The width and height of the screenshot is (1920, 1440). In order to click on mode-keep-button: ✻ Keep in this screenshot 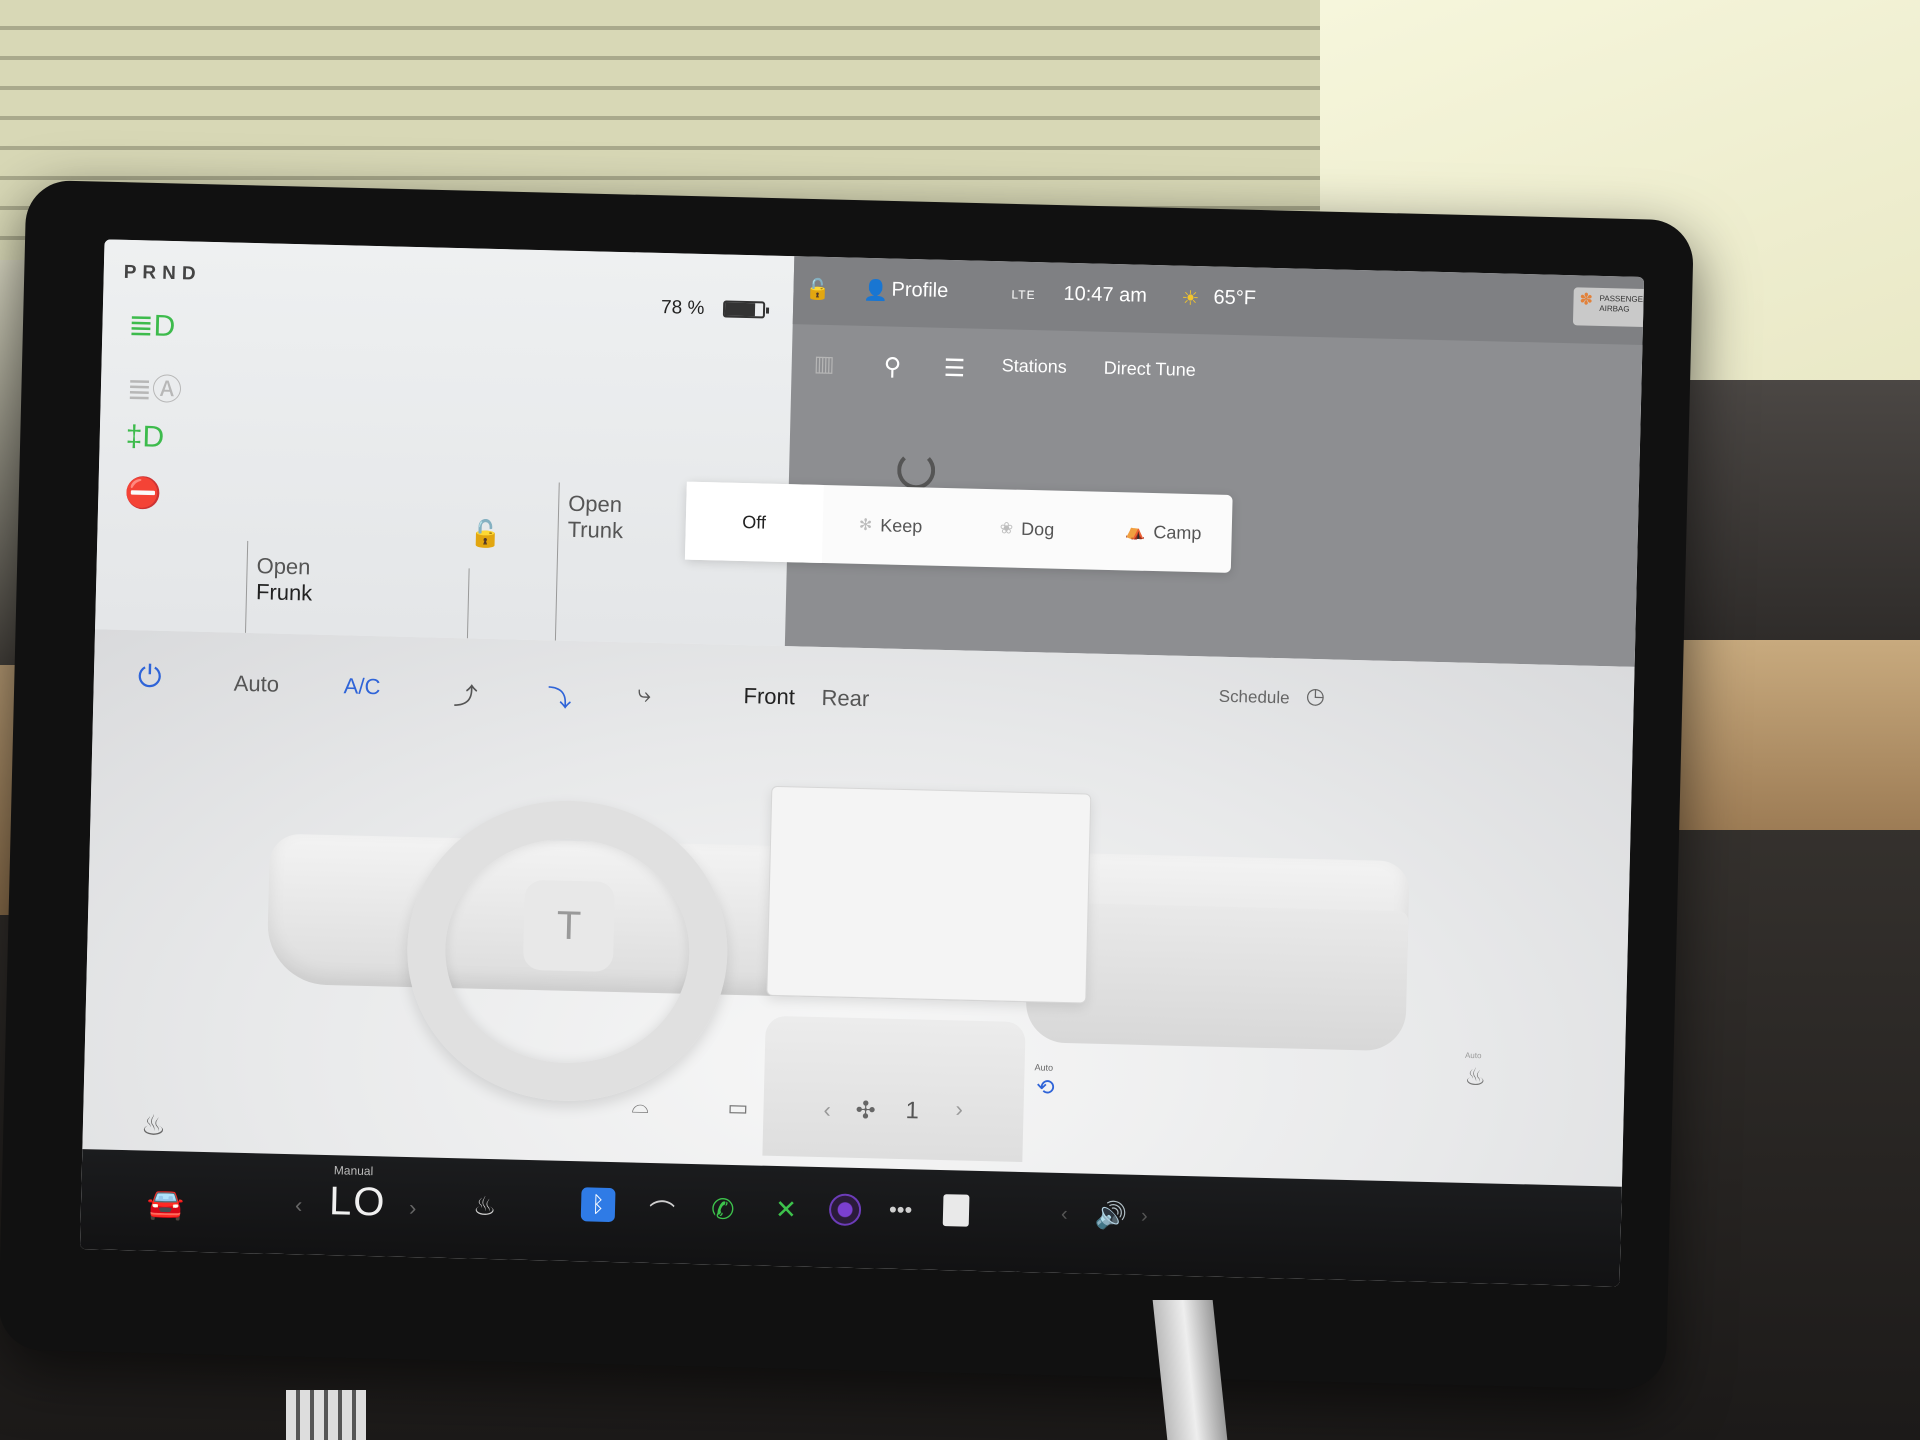, I will do `click(890, 525)`.